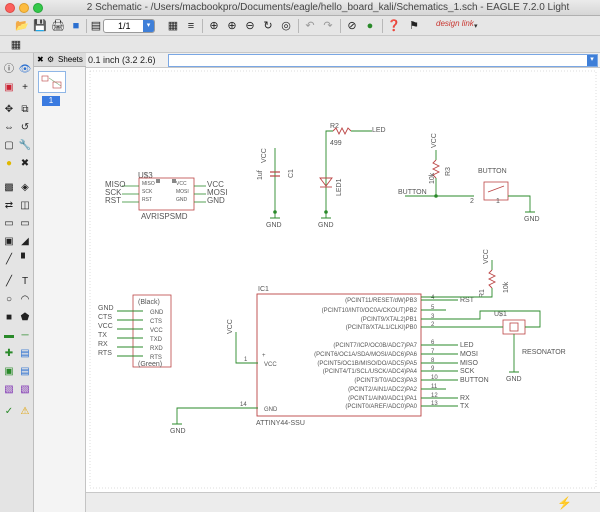 The height and width of the screenshot is (512, 600). Describe the element at coordinates (106, 308) in the screenshot. I see `ftdi-net-gnd: GND` at that location.